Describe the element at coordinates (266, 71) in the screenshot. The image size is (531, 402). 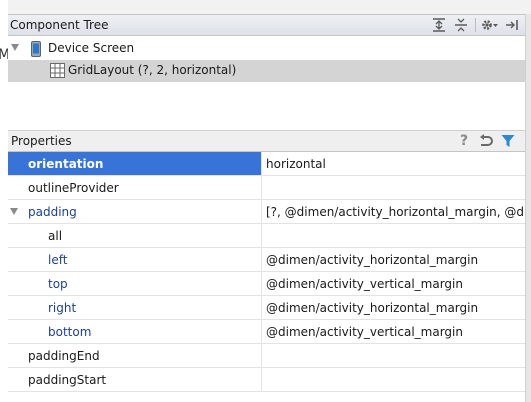
I see `tree-node-gridlayout: GridLayout (?, 2, horizontal)` at that location.